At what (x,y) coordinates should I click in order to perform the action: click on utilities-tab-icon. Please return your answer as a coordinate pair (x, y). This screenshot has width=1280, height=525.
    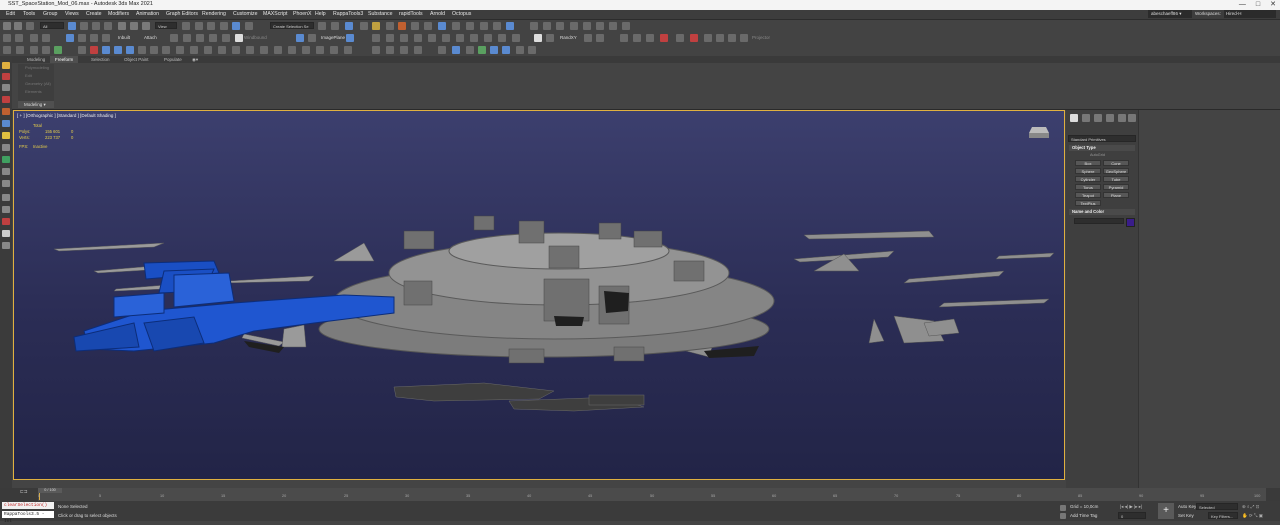
    Looking at the image, I should click on (1132, 118).